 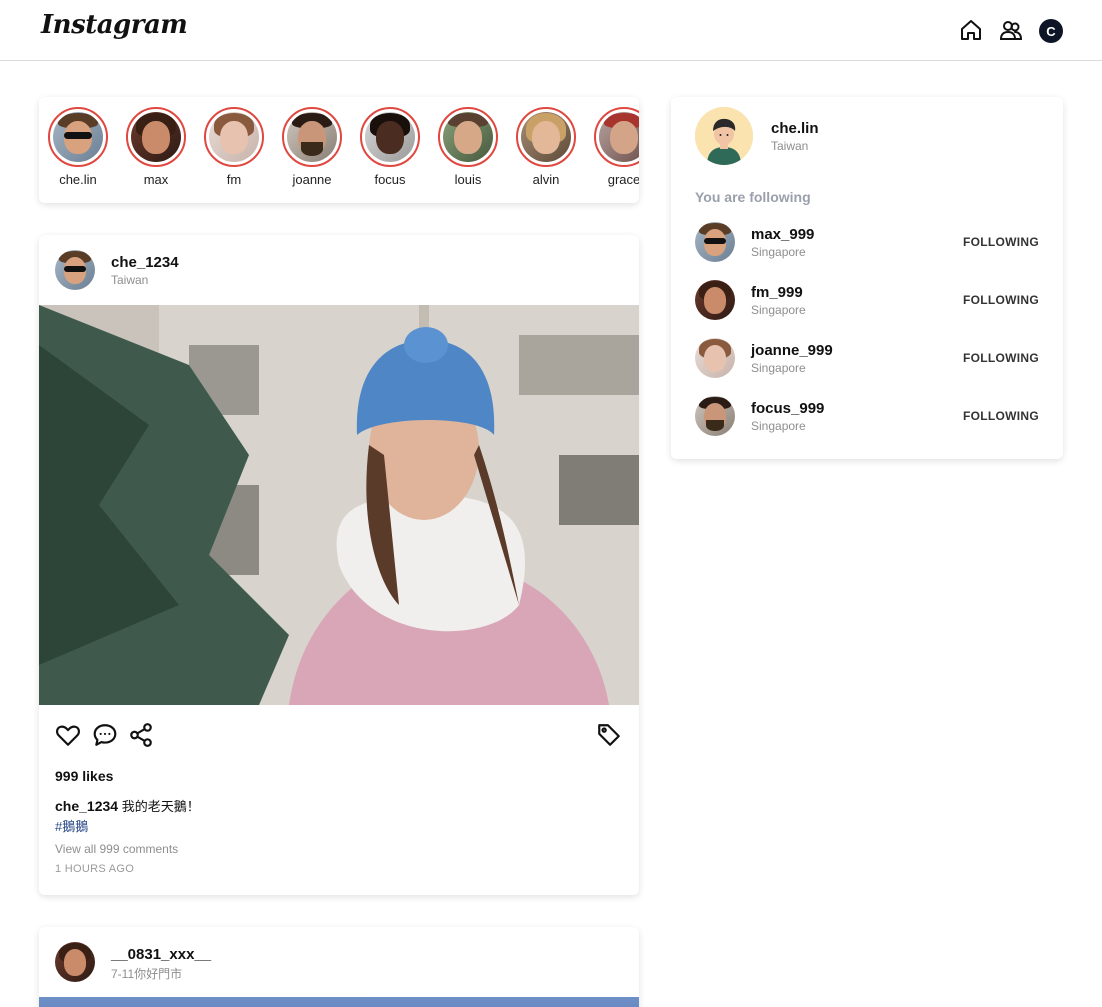 I want to click on post-username: __0831_xxx__, so click(x=161, y=954).